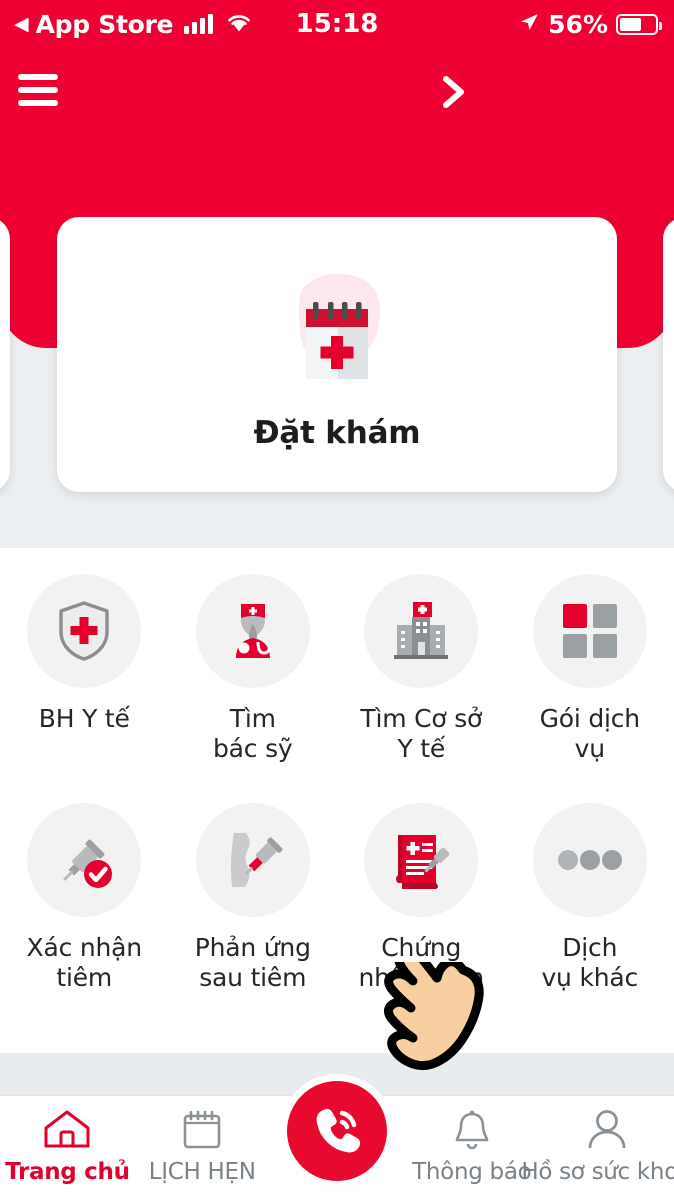 This screenshot has width=674, height=1200. Describe the element at coordinates (472, 1131) in the screenshot. I see `bell-icon` at that location.